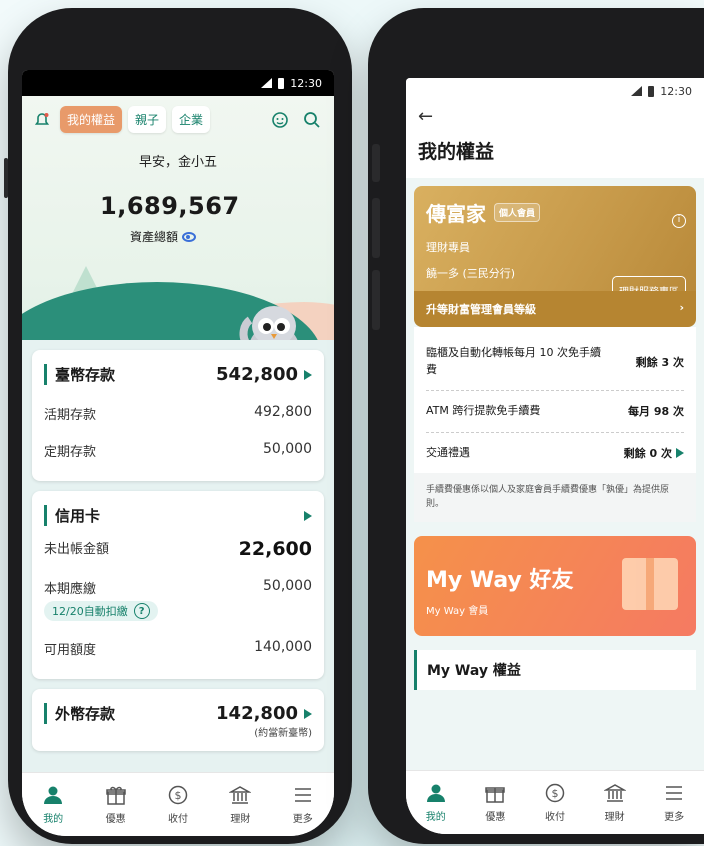  What do you see at coordinates (555, 585) in the screenshot?
I see `myway-card: My Way 好友 My Way 會員` at bounding box center [555, 585].